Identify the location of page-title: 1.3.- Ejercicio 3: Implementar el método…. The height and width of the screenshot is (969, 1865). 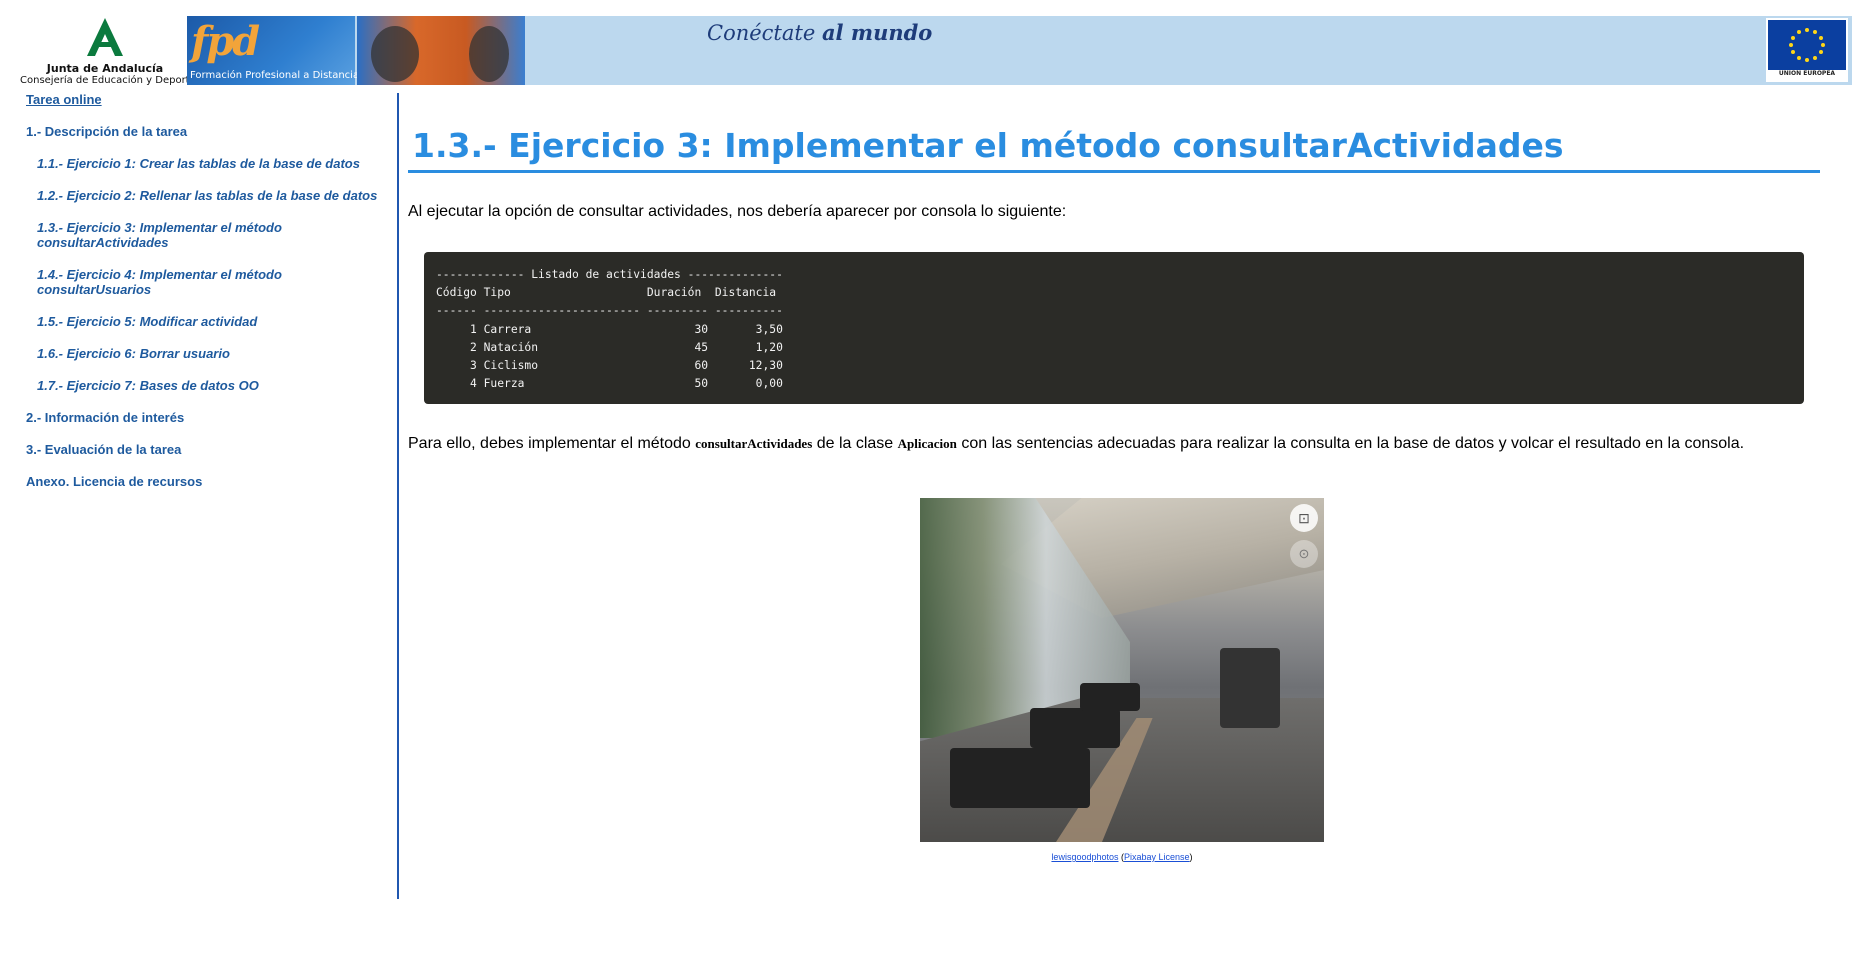
(988, 145).